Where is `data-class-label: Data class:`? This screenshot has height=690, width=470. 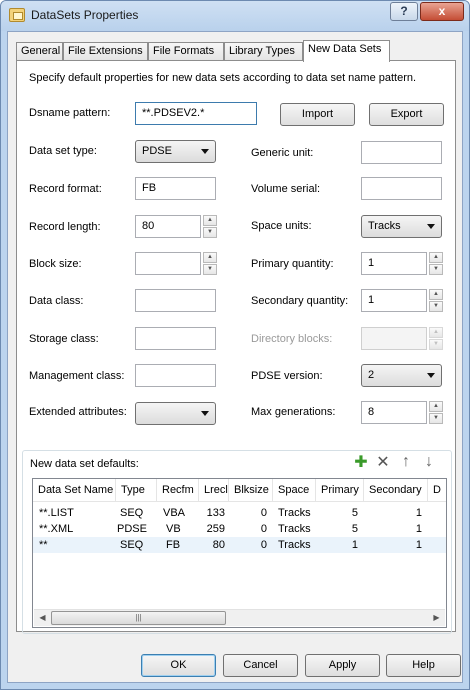 data-class-label: Data class: is located at coordinates (56, 301).